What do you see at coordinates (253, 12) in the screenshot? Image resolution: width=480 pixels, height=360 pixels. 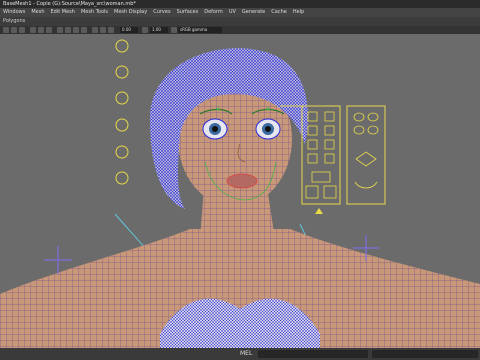 I see `menu-generate: Generate` at bounding box center [253, 12].